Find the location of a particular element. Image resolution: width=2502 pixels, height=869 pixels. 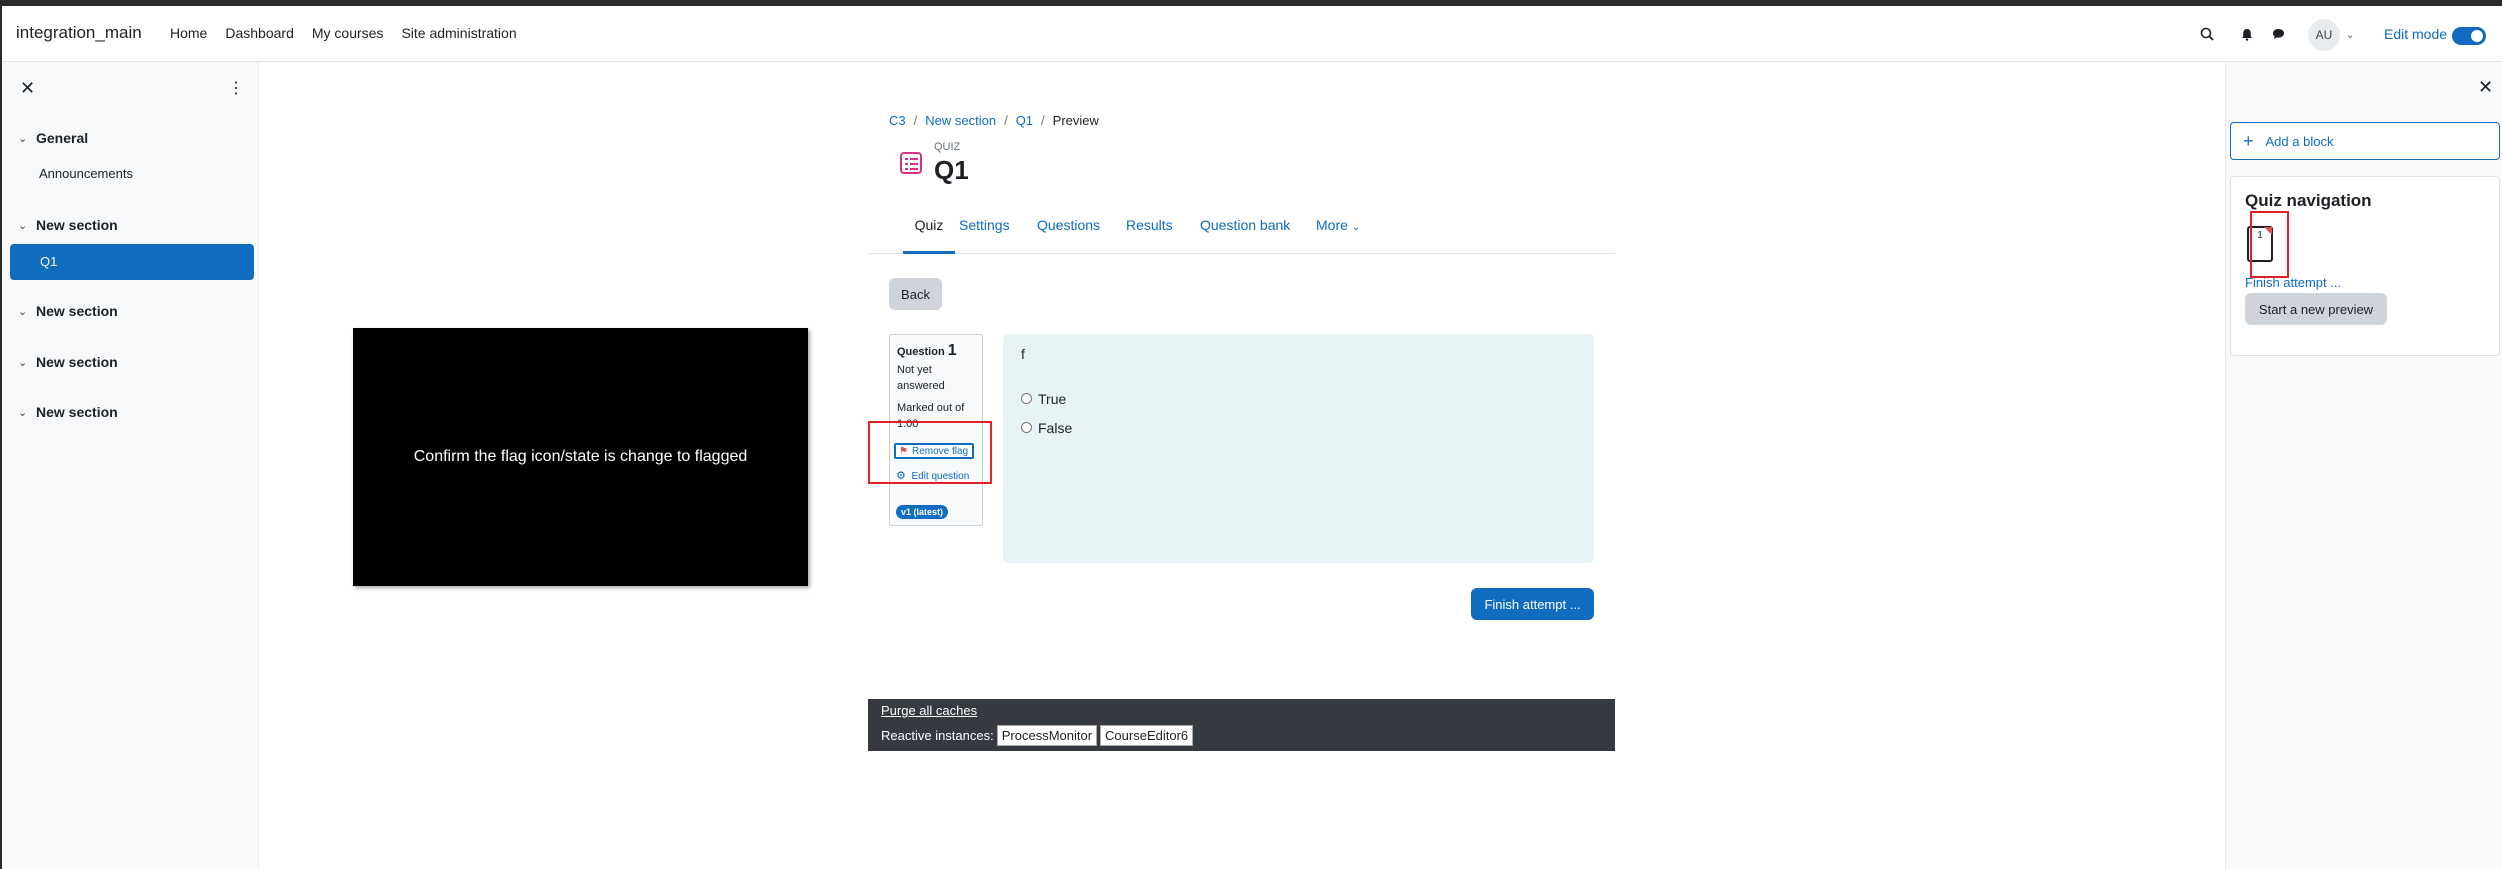

kebab-menu-icon: ⋮ is located at coordinates (236, 88).